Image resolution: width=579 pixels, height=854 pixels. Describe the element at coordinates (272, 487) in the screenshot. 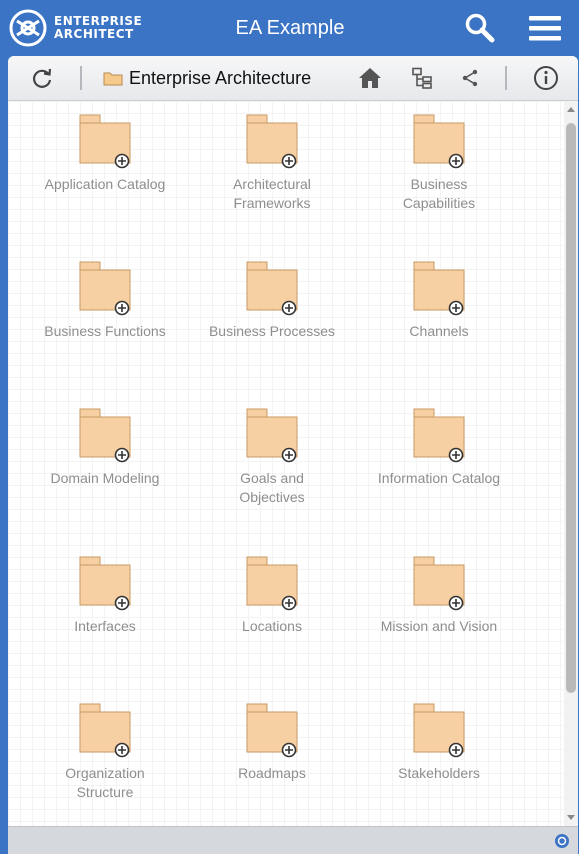

I see `folder-label: Goals and Objectives` at that location.